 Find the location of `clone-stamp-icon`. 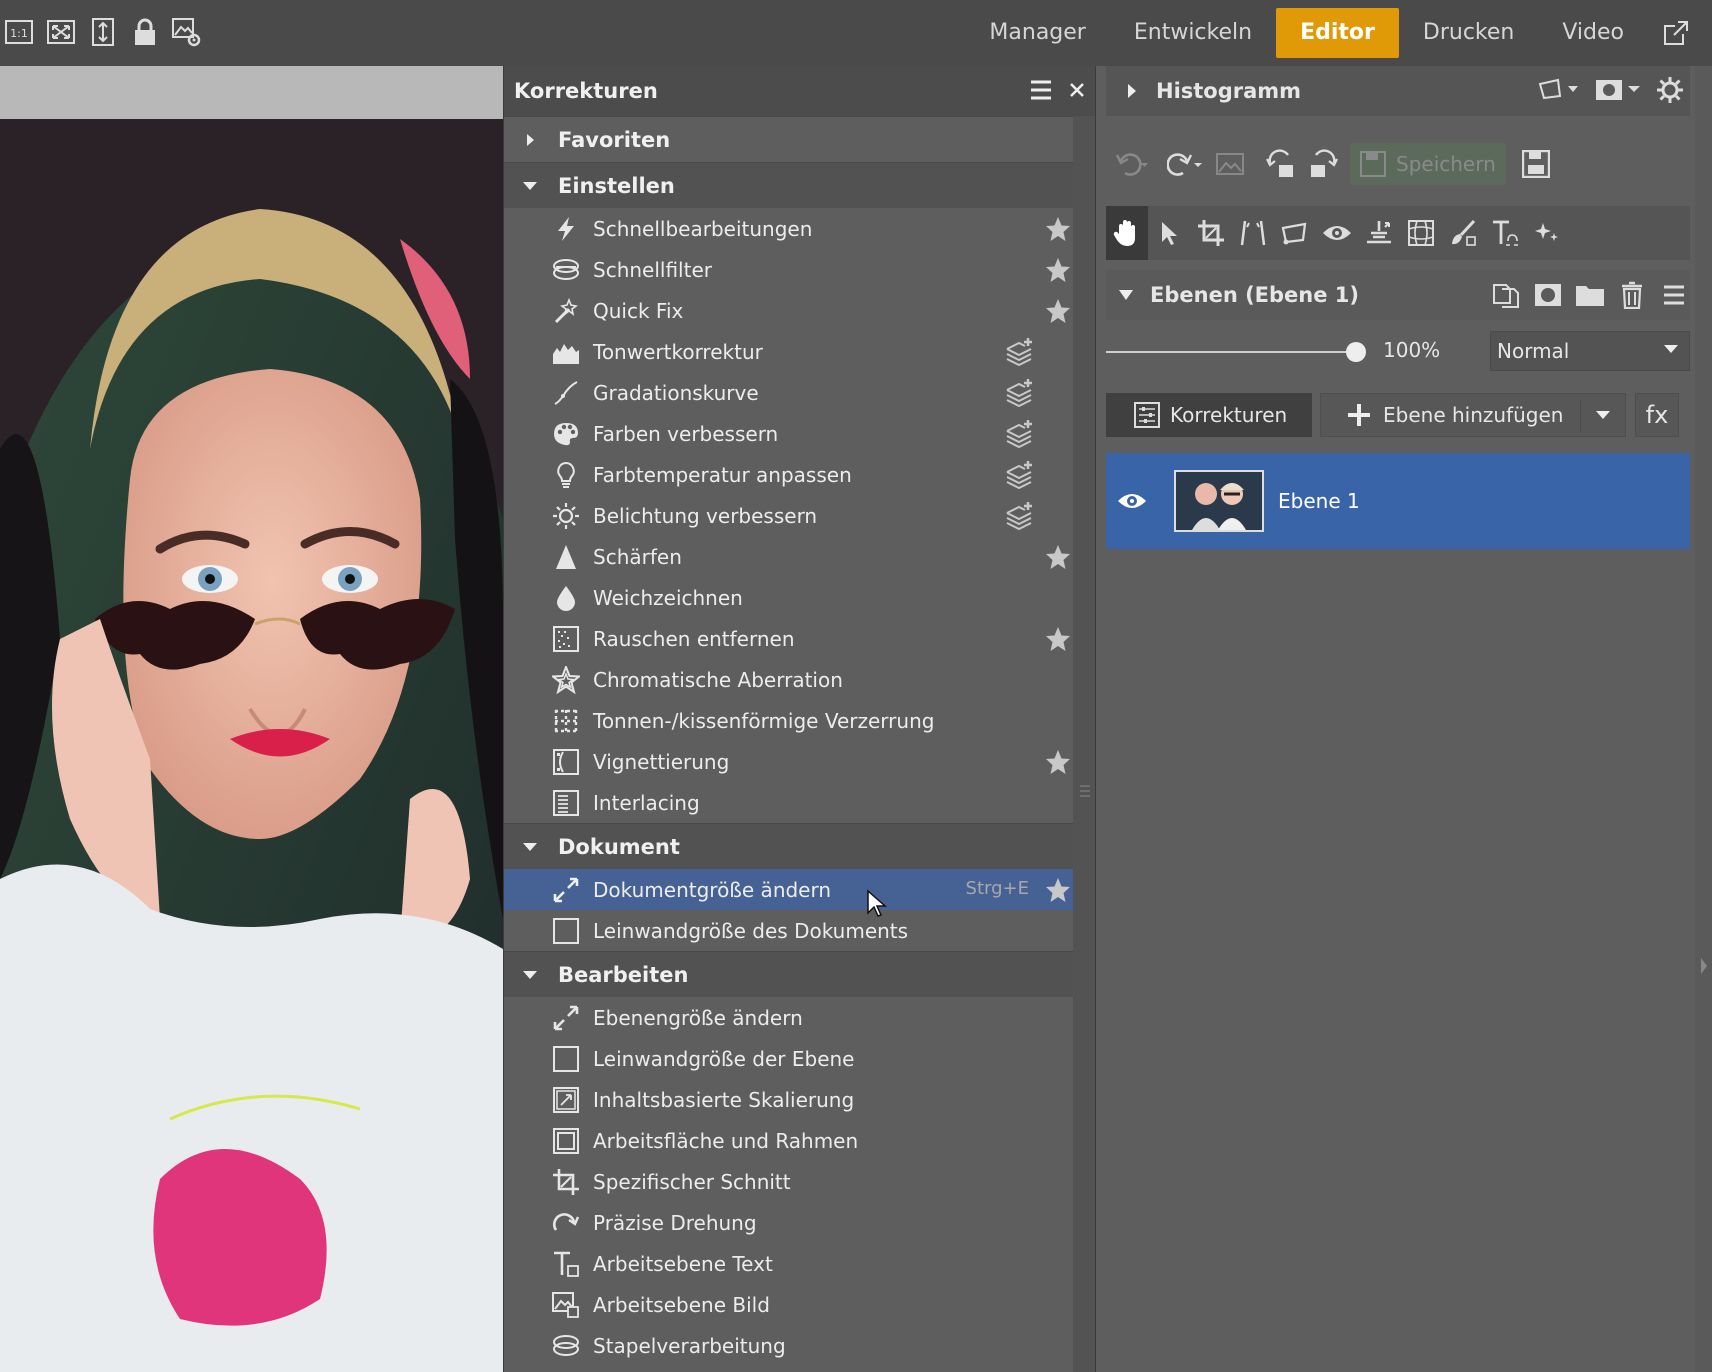

clone-stamp-icon is located at coordinates (1379, 233).